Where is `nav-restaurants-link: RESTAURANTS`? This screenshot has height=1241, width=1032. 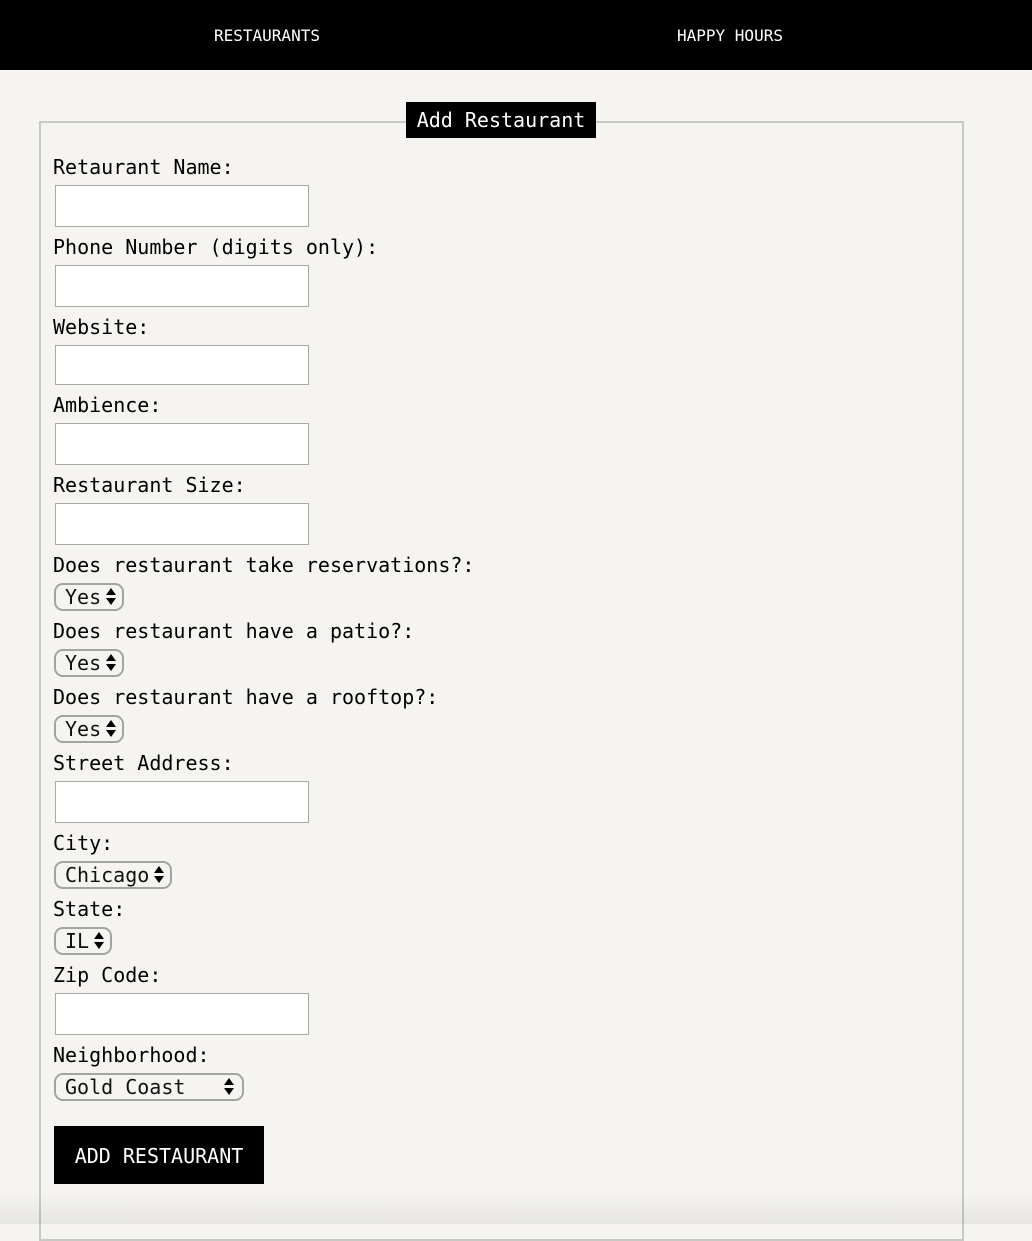
nav-restaurants-link: RESTAURANTS is located at coordinates (267, 35).